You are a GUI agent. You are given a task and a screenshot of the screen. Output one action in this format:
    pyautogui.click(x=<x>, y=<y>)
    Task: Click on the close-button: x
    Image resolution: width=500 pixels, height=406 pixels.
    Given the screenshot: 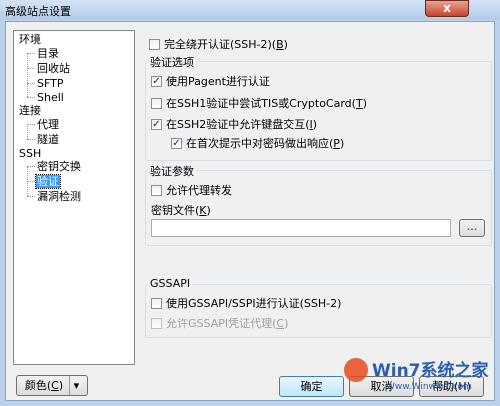 What is the action you would take?
    pyautogui.click(x=447, y=8)
    